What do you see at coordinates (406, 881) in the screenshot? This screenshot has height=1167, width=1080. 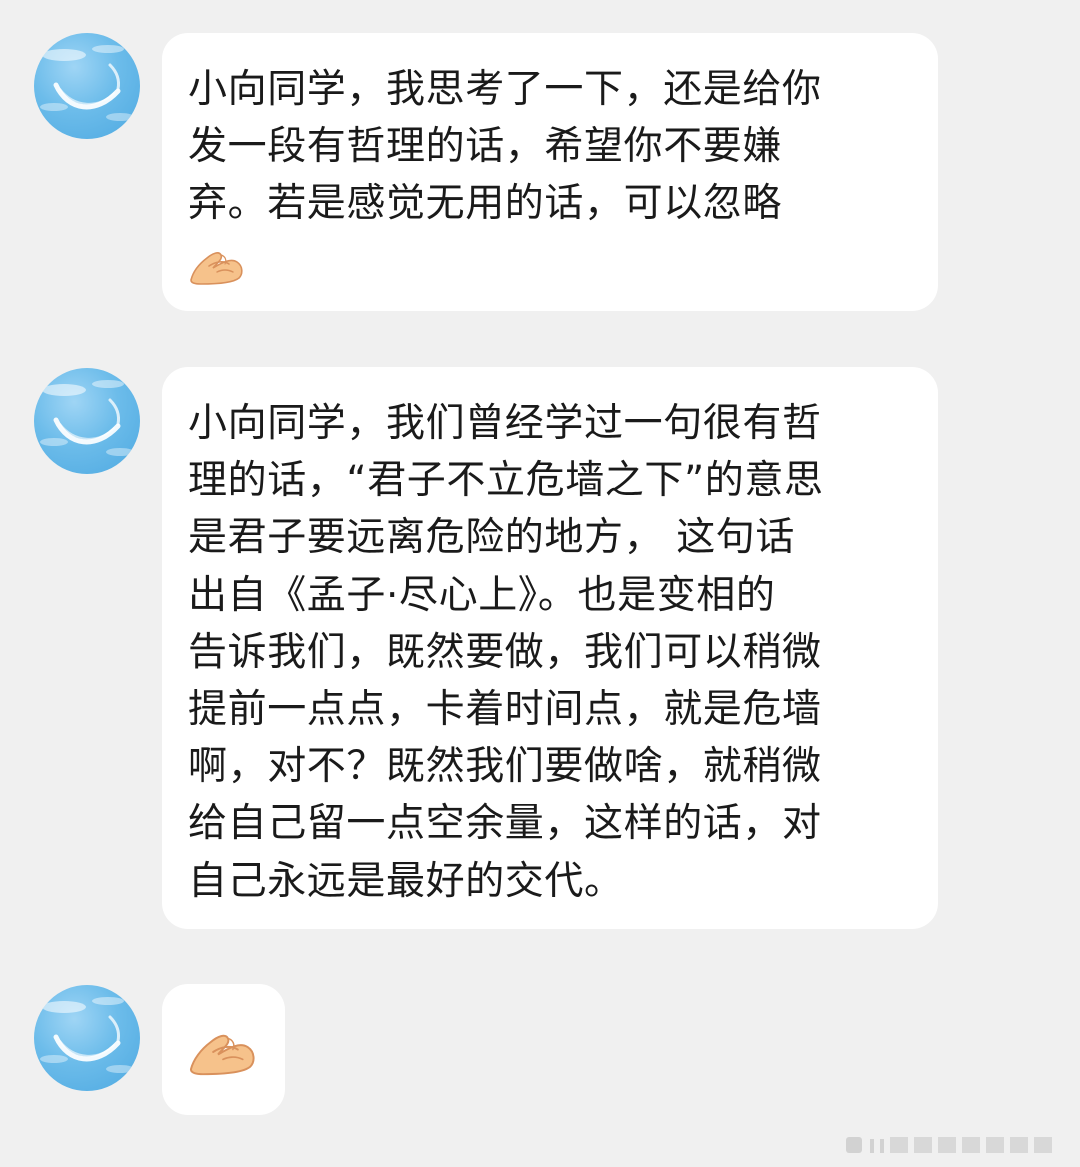 I see `message-line: 自己永远是最好的交代。` at bounding box center [406, 881].